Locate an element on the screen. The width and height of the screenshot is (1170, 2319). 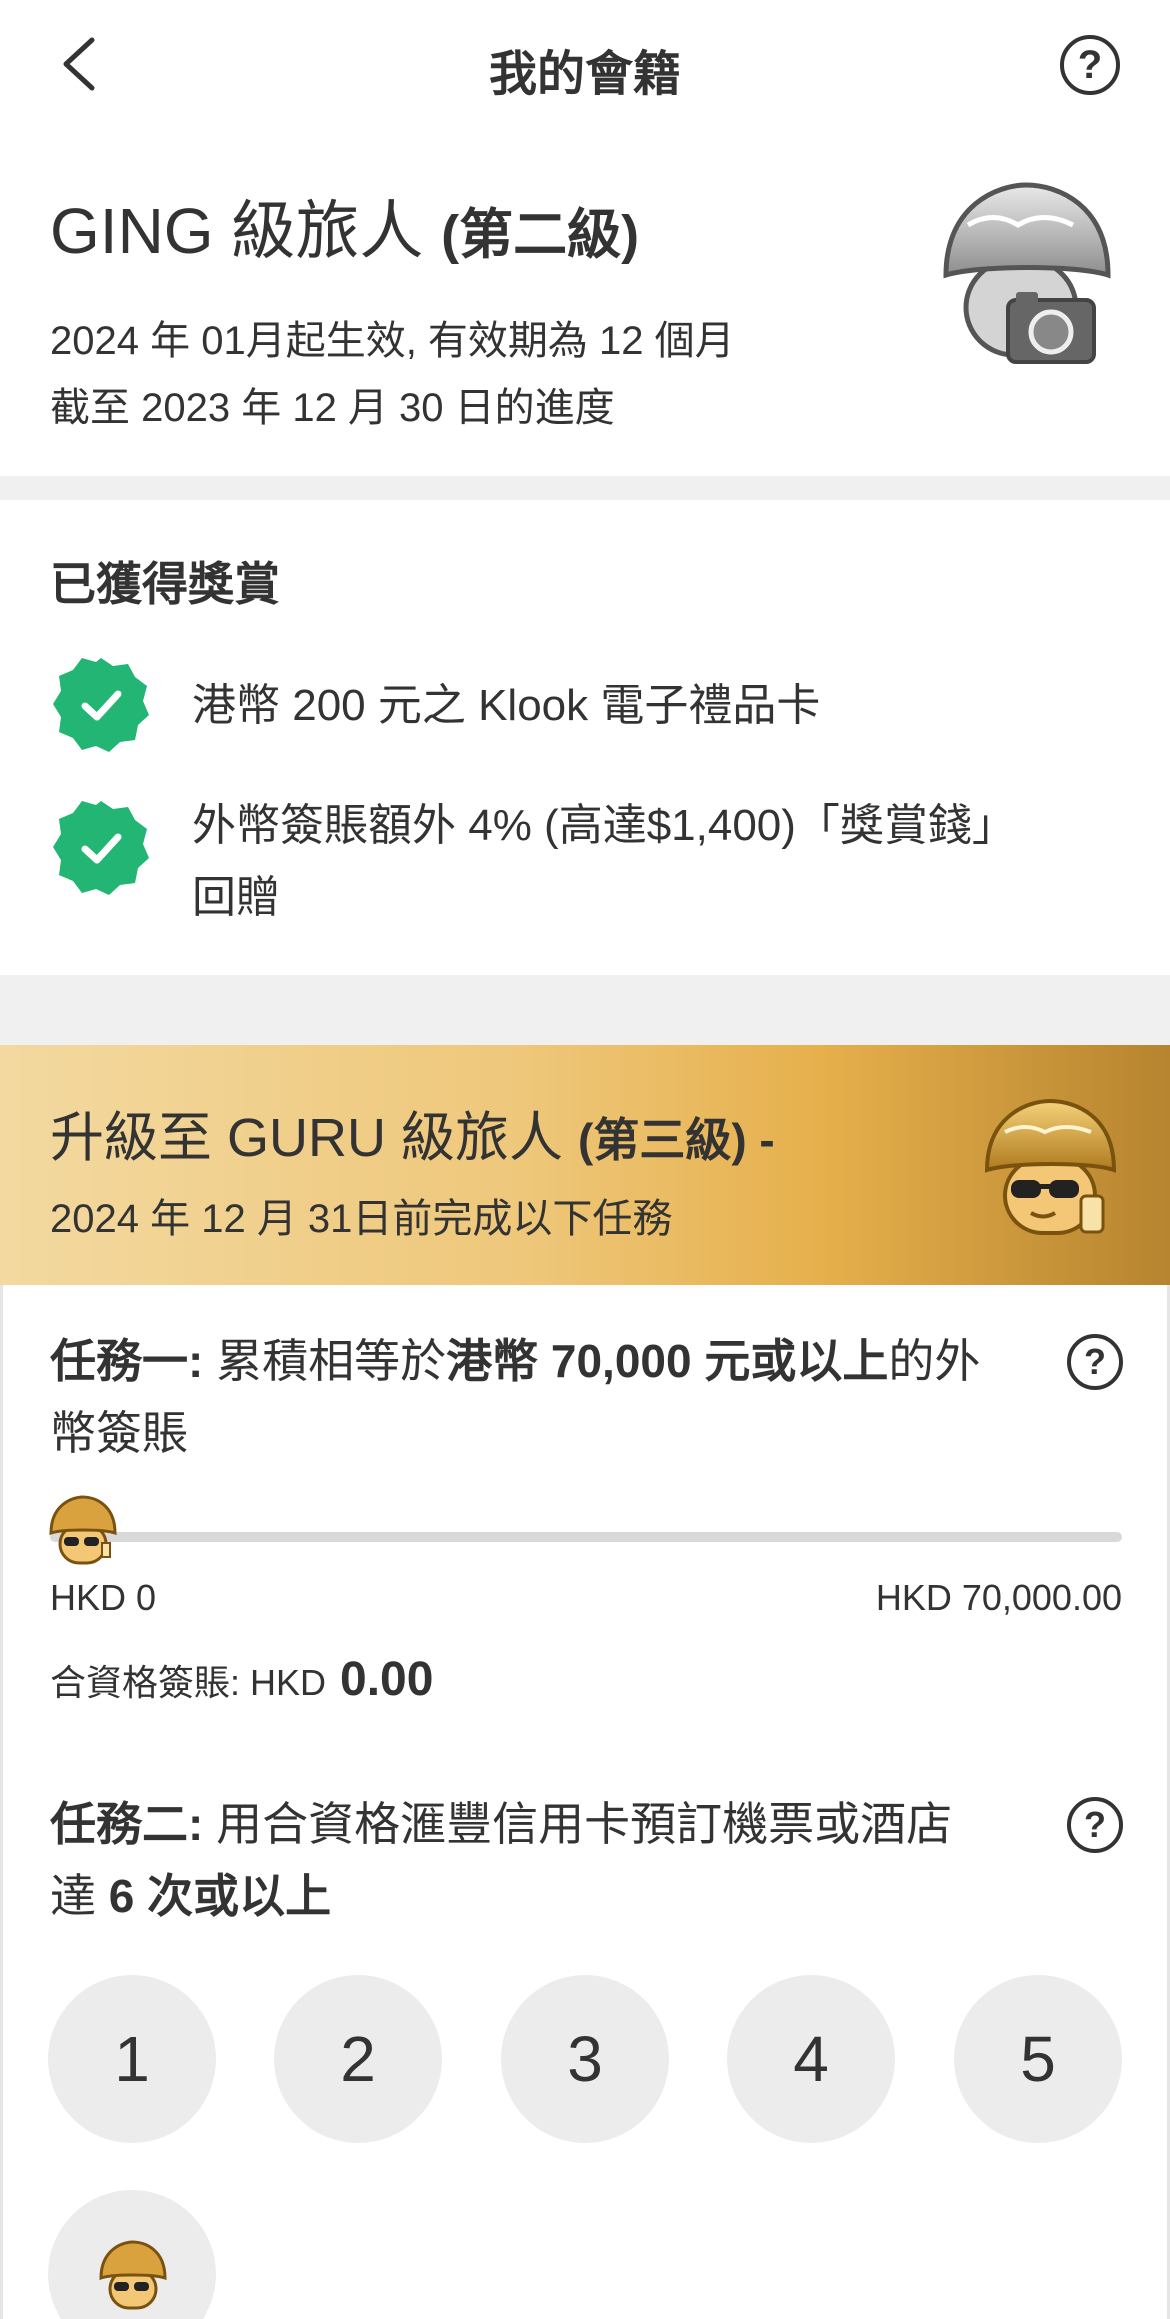
gold-mushroom-mascot-icon is located at coordinates (1050, 1166).